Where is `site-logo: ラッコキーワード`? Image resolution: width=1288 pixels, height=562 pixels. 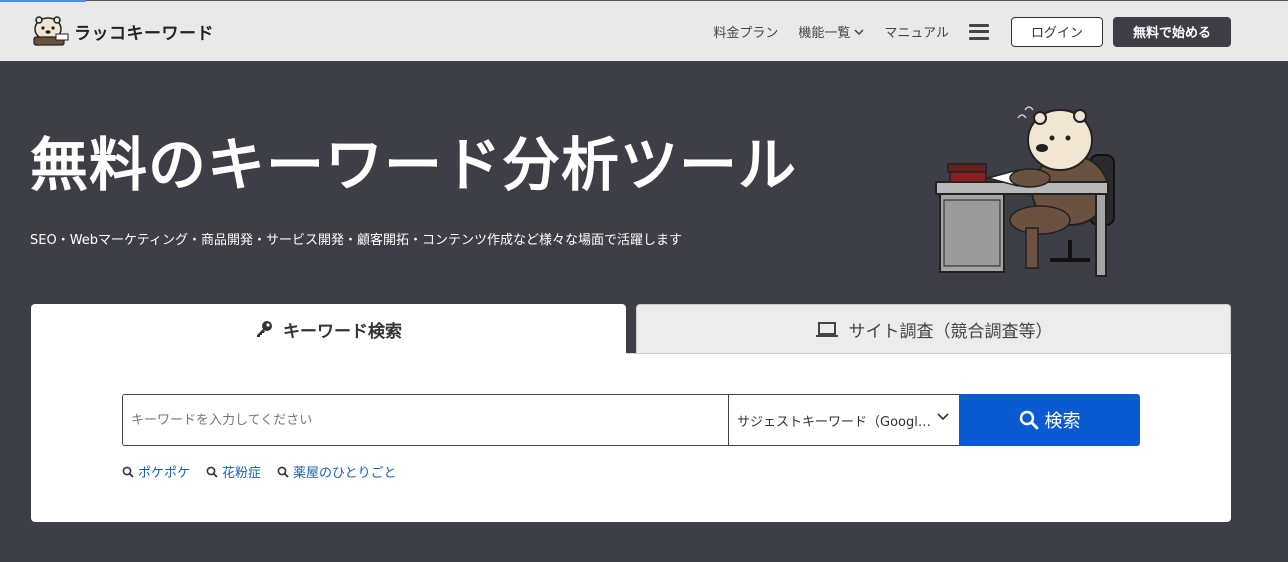
site-logo: ラッコキーワード is located at coordinates (122, 31).